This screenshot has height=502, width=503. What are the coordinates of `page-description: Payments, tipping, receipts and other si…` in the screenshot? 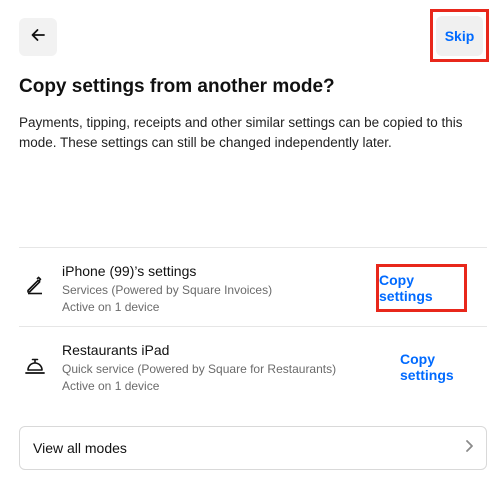 It's located at (241, 132).